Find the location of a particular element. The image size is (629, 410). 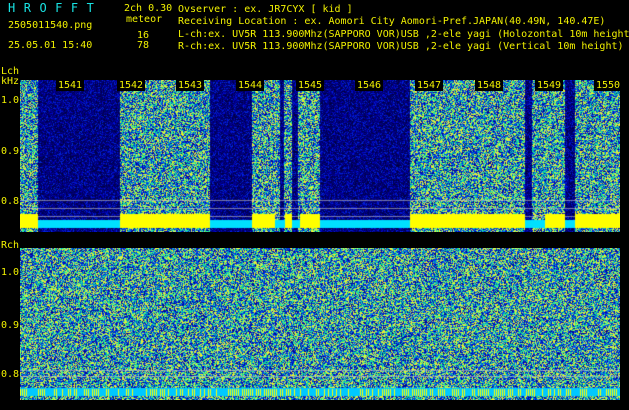

observer-info: Ovserver : ex. JR7CYX [ kid ] is located at coordinates (265, 9).